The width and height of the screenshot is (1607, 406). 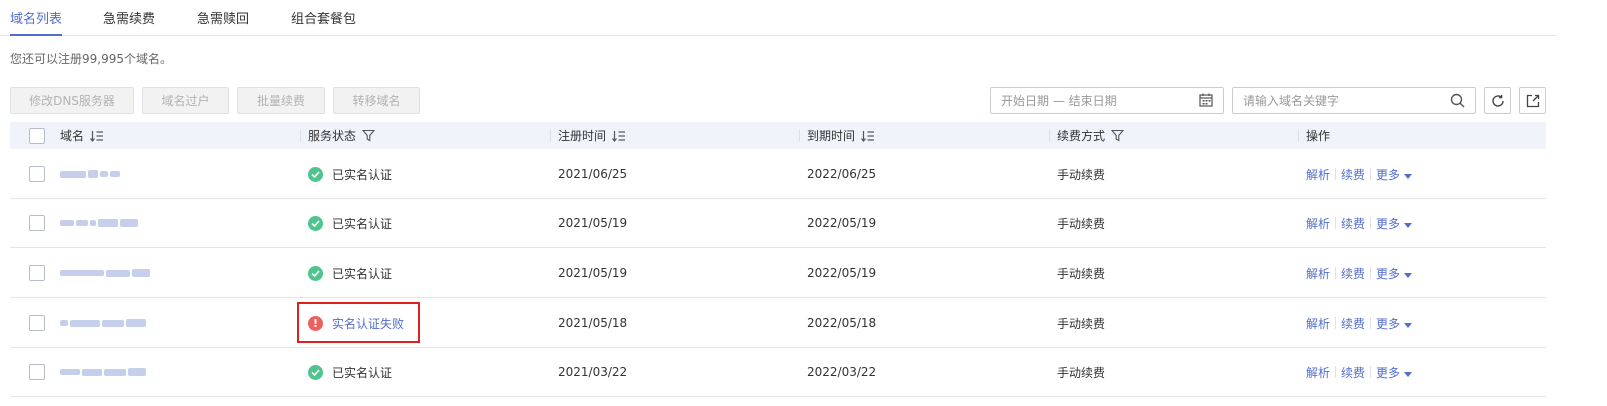 I want to click on export-icon, so click(x=1532, y=100).